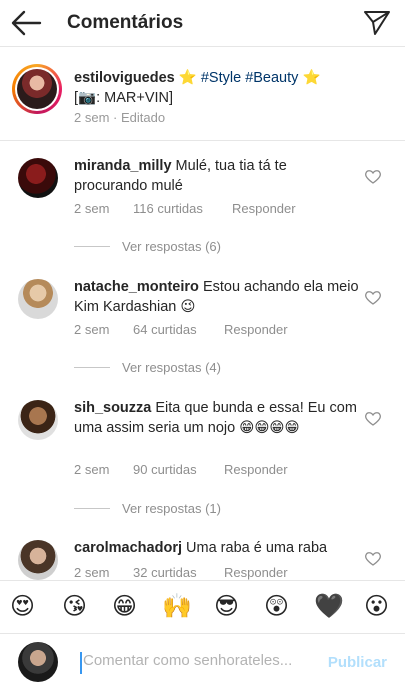  Describe the element at coordinates (171, 246) in the screenshot. I see `view-replies-label: Ver respostas (6)` at that location.